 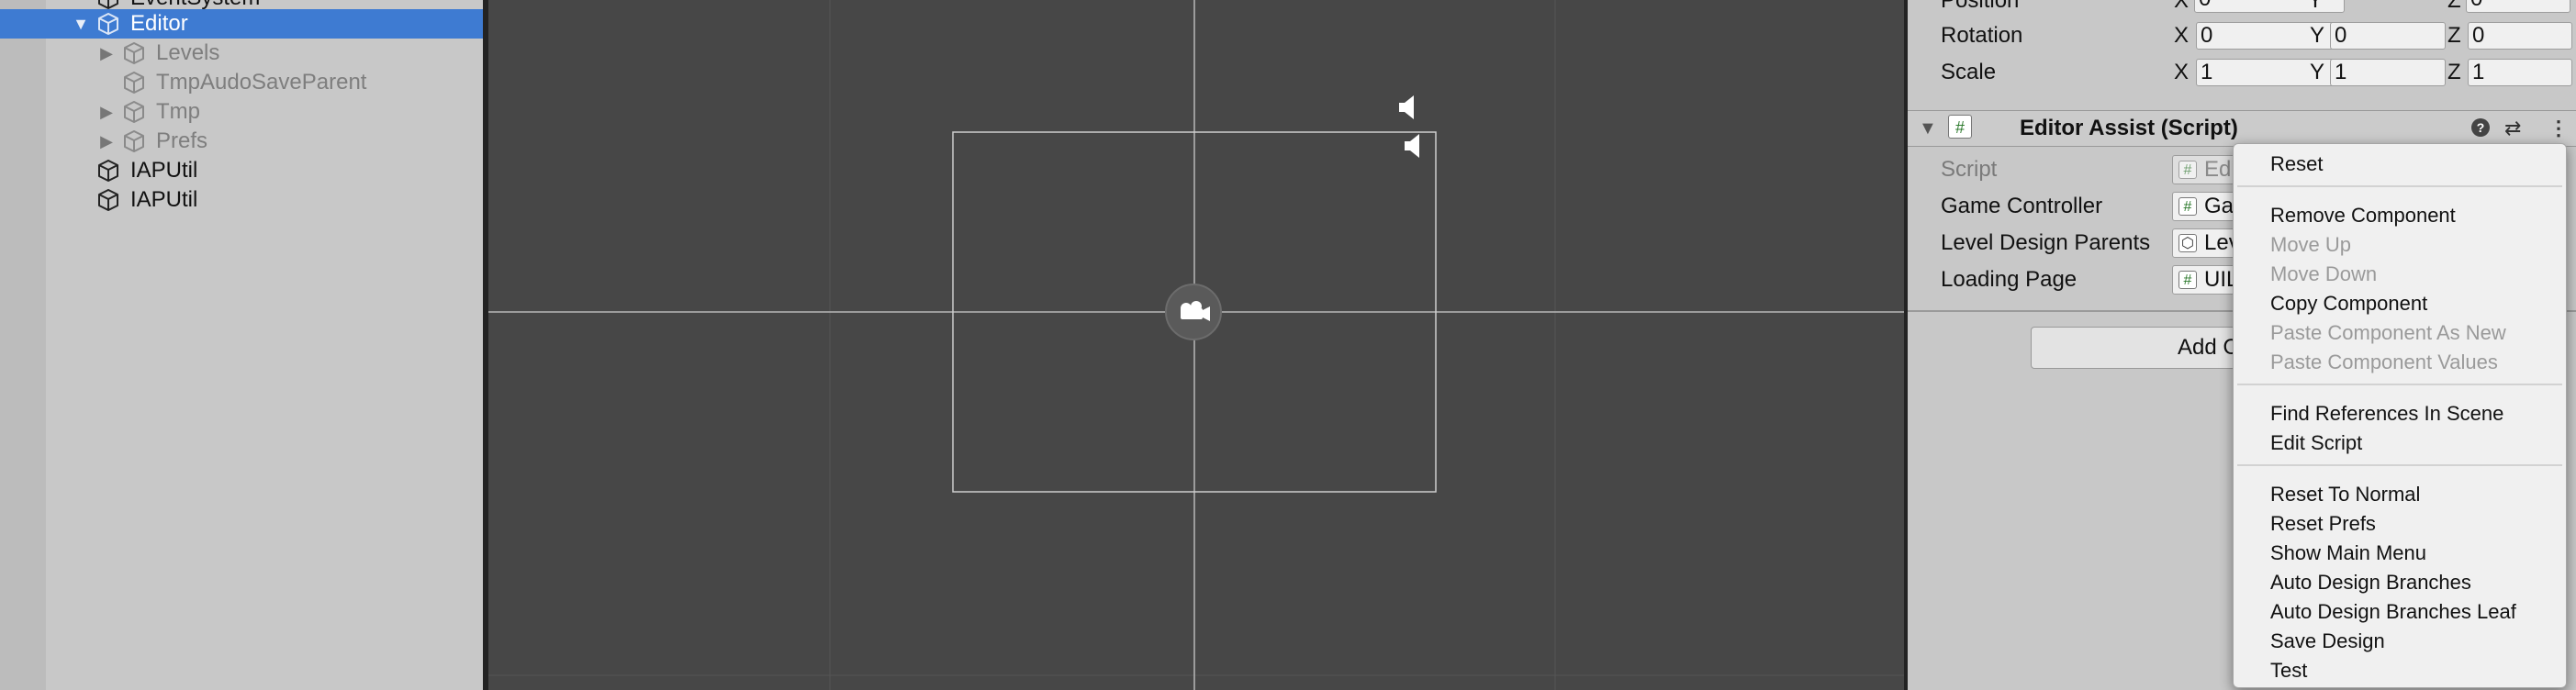 I want to click on position-label: Position, so click(x=1980, y=6).